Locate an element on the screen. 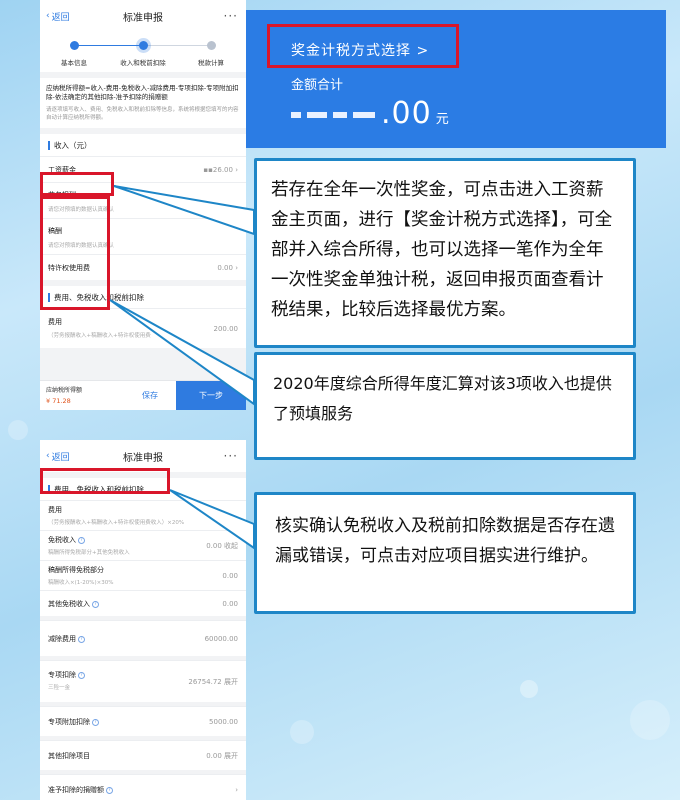 Image resolution: width=680 pixels, height=800 pixels. pointer-salary is located at coordinates (184, 210).